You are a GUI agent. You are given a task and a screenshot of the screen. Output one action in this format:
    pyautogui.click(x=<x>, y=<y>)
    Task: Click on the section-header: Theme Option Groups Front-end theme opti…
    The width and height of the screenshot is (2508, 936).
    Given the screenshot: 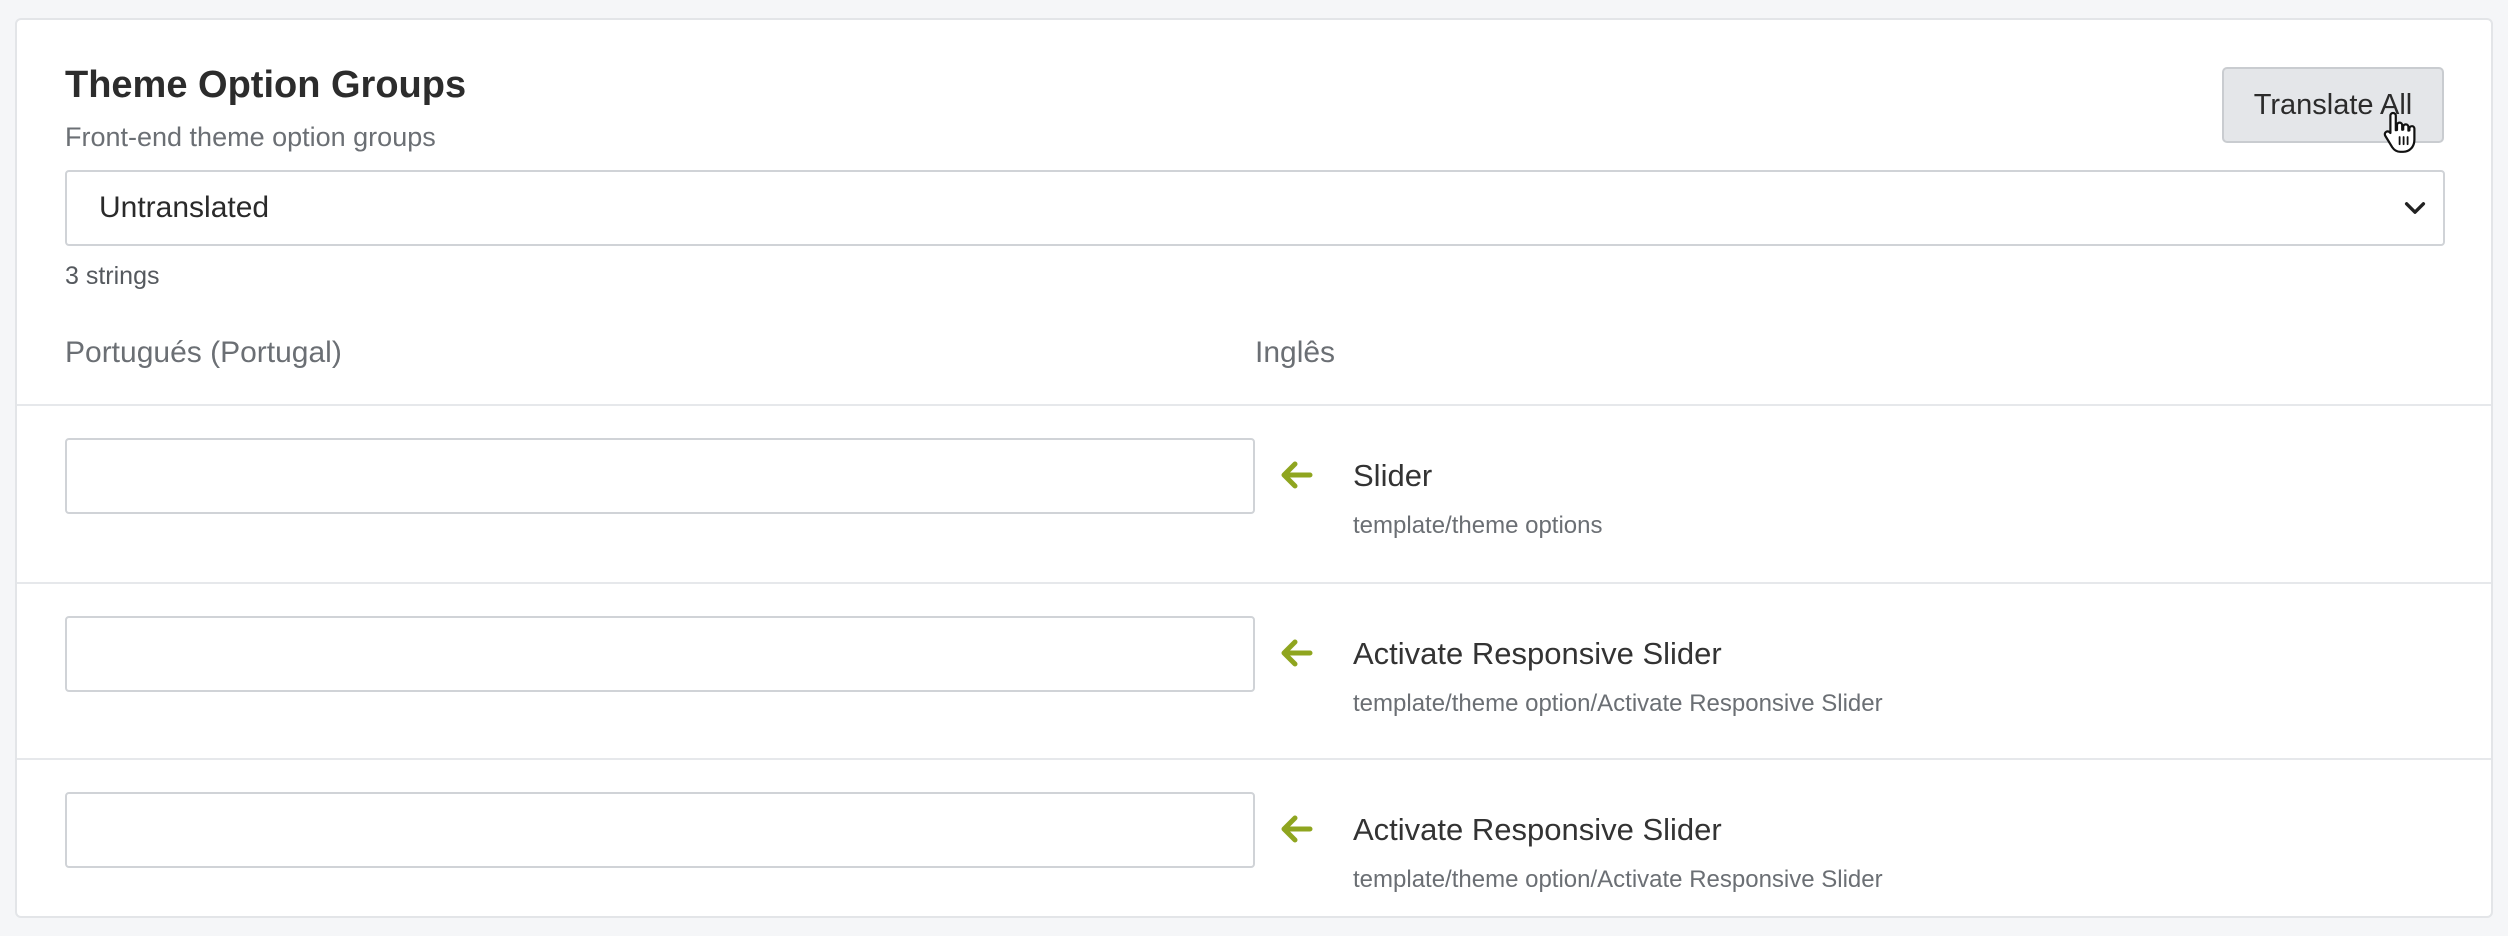 What is the action you would take?
    pyautogui.click(x=266, y=108)
    